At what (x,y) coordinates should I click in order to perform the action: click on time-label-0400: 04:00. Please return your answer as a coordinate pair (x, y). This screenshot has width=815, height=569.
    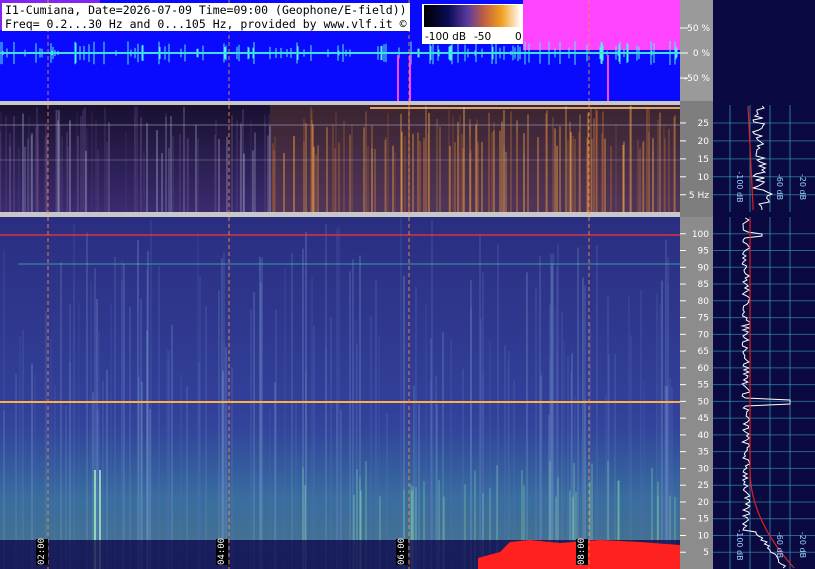
    Looking at the image, I should click on (222, 551).